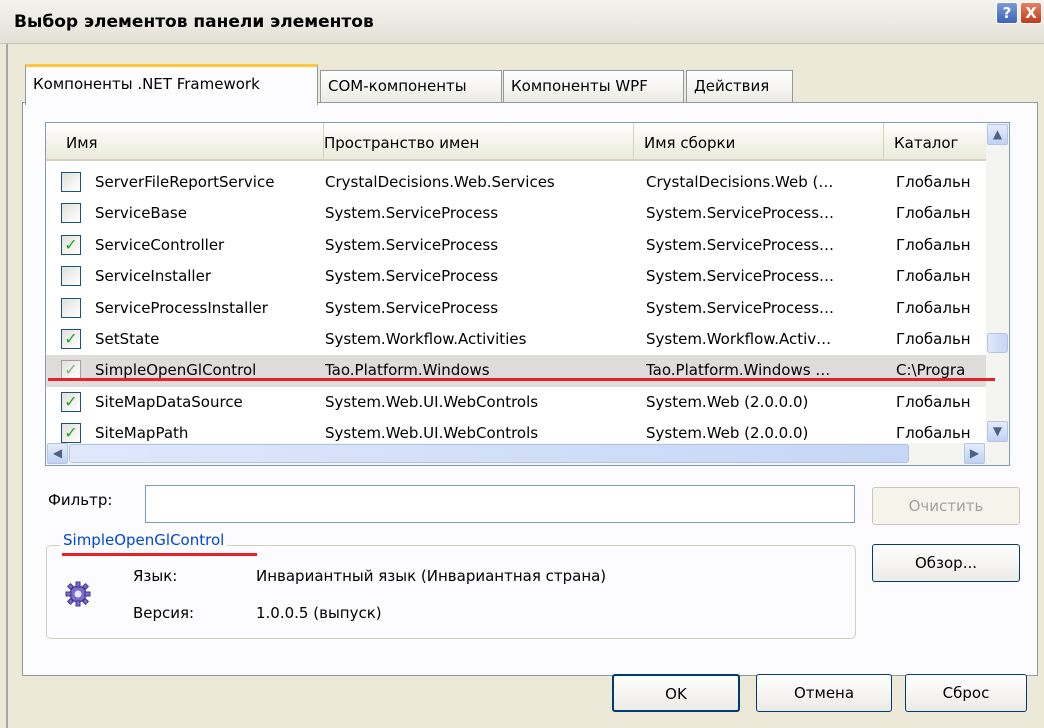 The height and width of the screenshot is (728, 1044). I want to click on ok-button: OK, so click(676, 693).